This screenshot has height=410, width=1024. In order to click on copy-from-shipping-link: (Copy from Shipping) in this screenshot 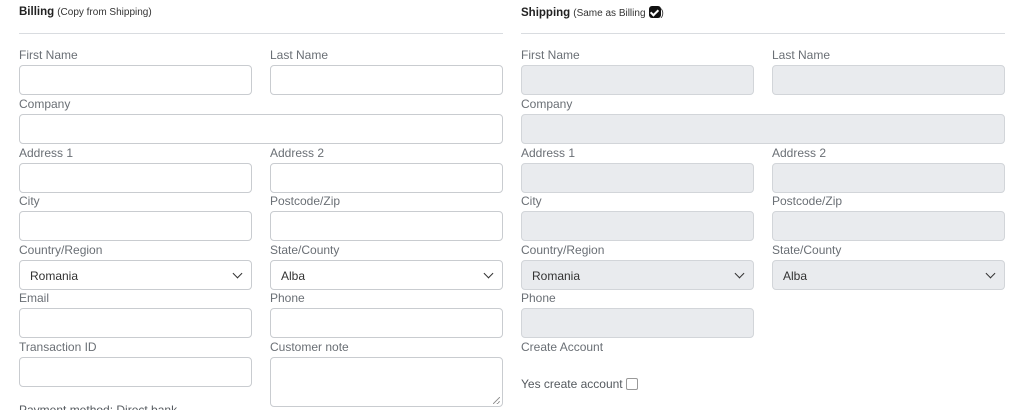, I will do `click(104, 12)`.